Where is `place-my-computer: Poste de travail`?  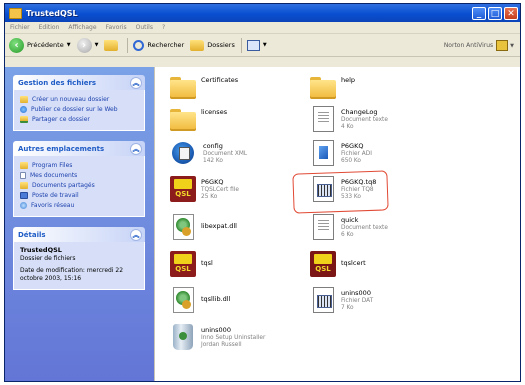 place-my-computer: Poste de travail is located at coordinates (79, 195).